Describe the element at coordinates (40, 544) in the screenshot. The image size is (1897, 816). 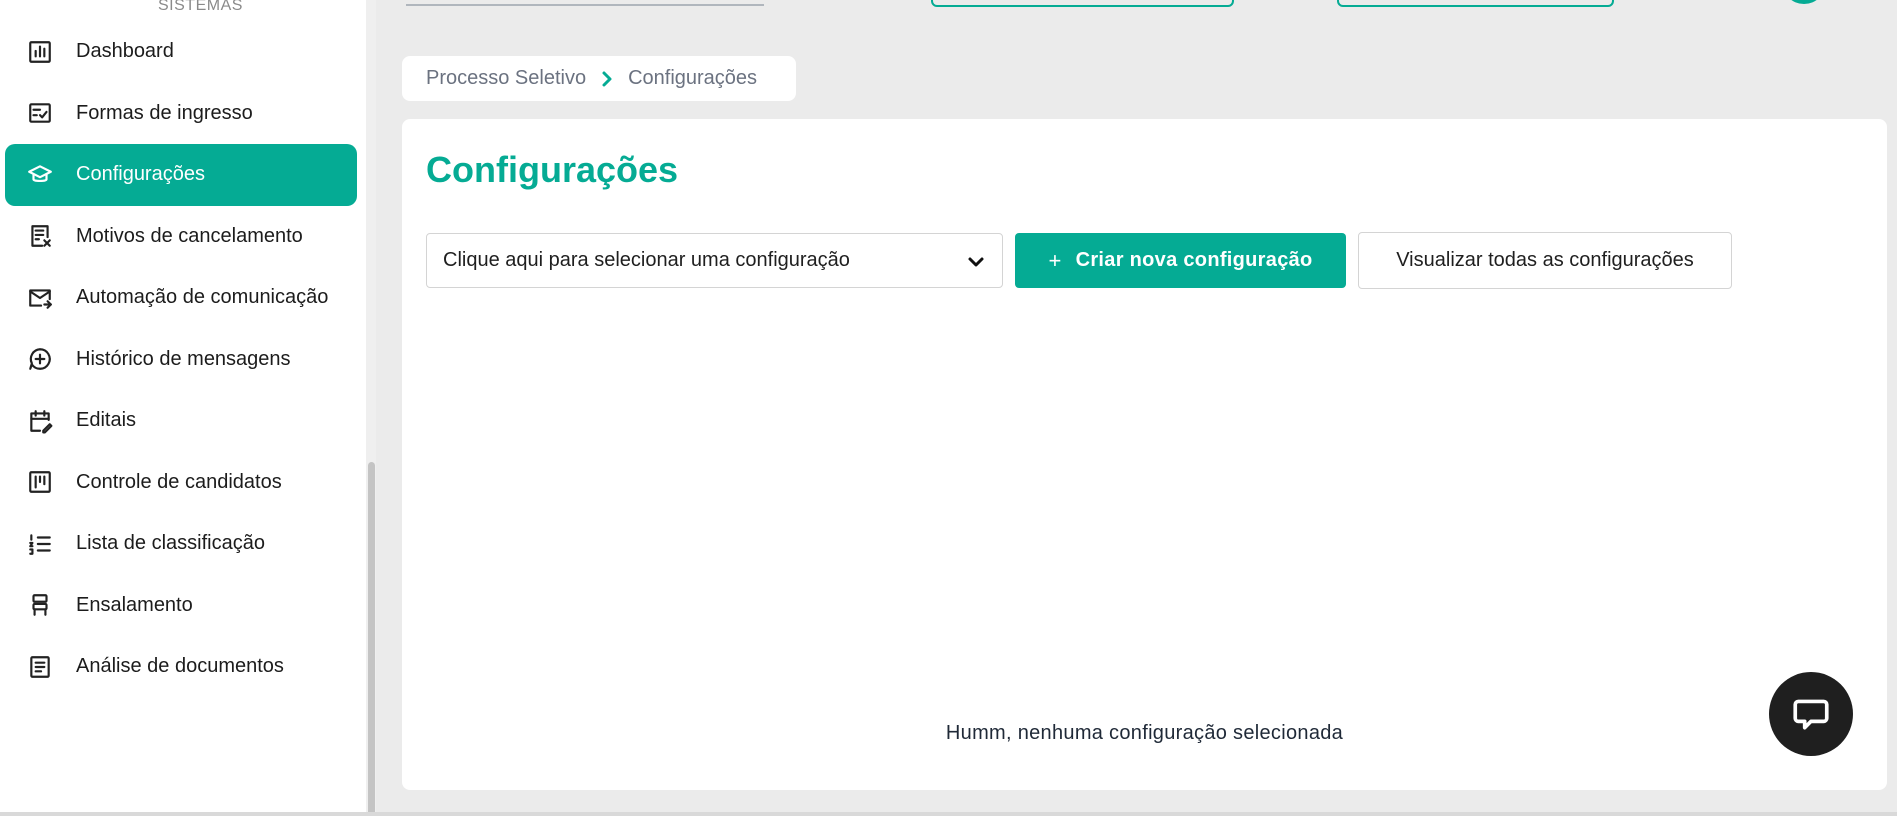
I see `numbered-list-icon` at that location.